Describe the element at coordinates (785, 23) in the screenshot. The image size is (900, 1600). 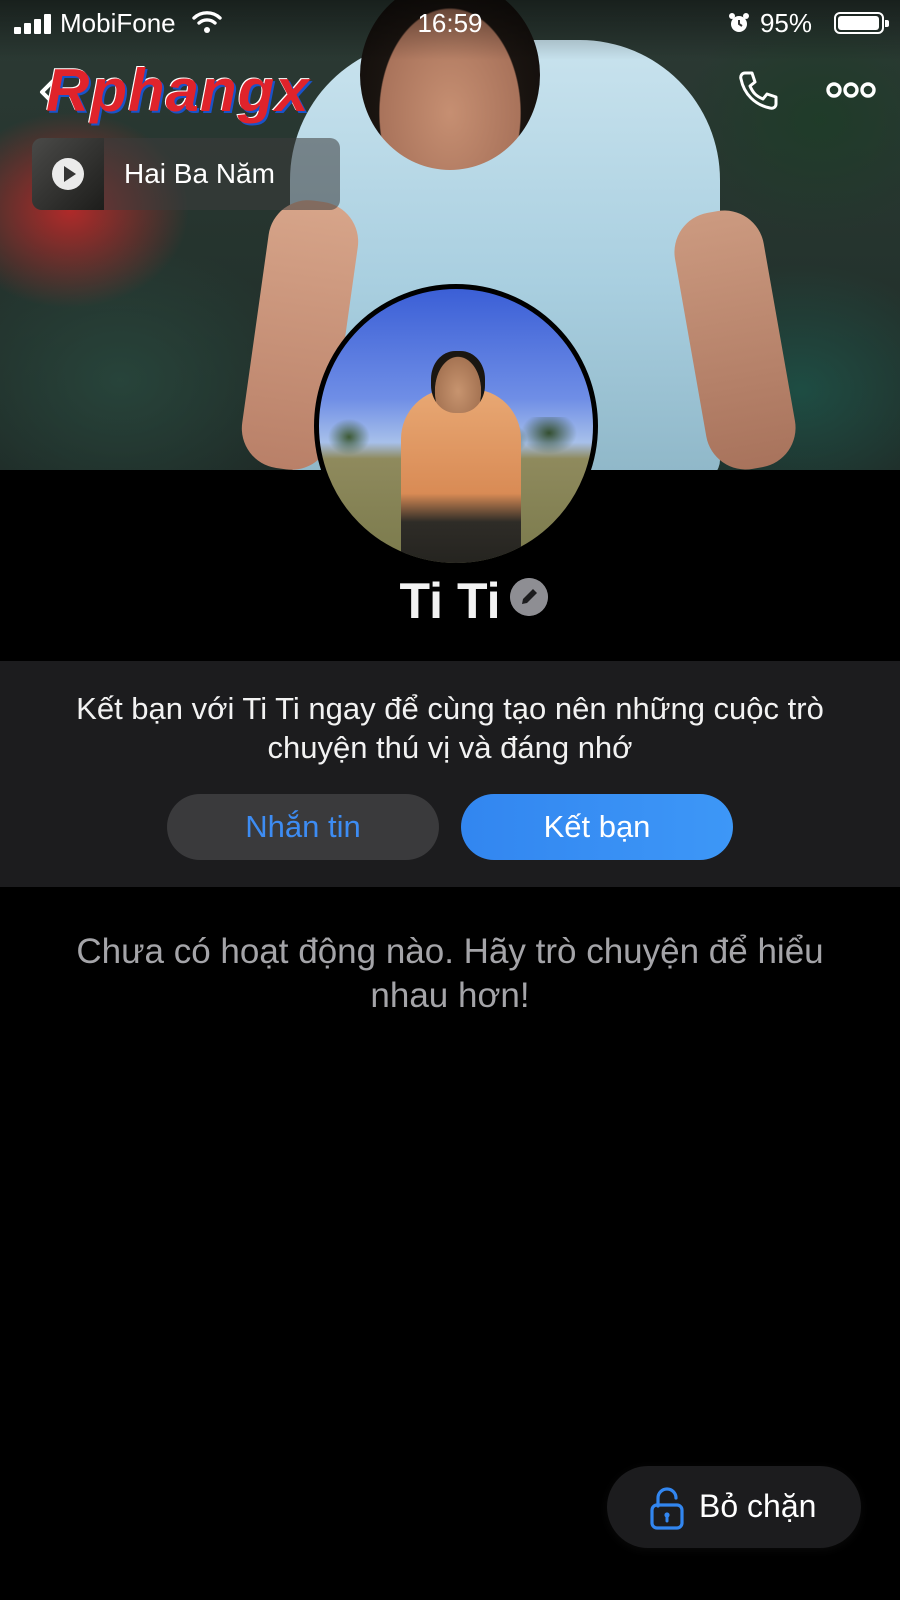
I see `battery-percent: 95%` at that location.